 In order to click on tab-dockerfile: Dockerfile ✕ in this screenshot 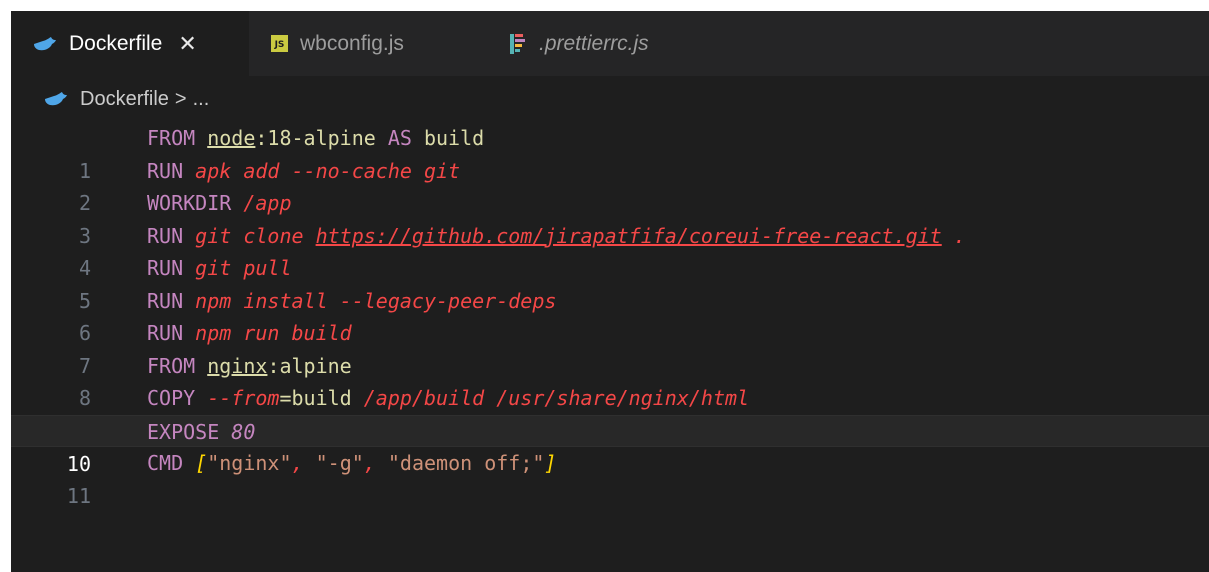, I will do `click(130, 43)`.